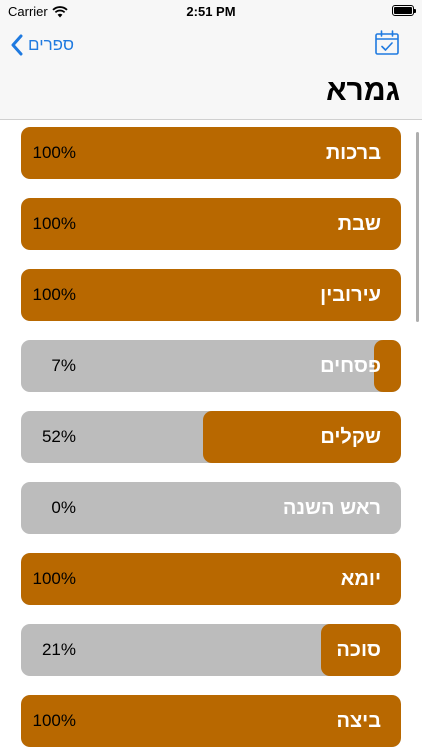 The height and width of the screenshot is (750, 422). What do you see at coordinates (17, 45) in the screenshot?
I see `chevron-left-icon` at bounding box center [17, 45].